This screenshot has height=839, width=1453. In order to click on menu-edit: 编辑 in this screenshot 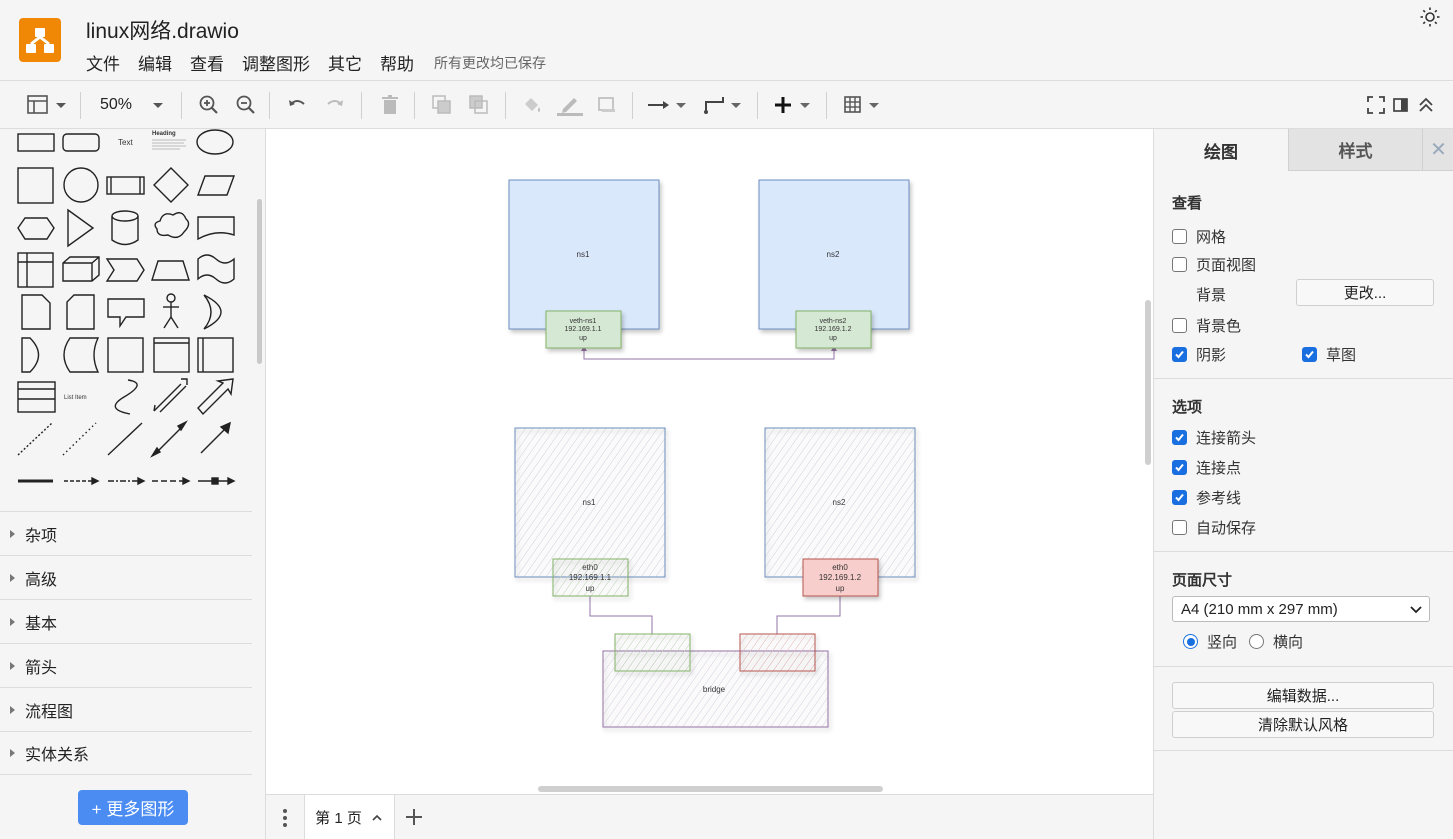, I will do `click(155, 62)`.